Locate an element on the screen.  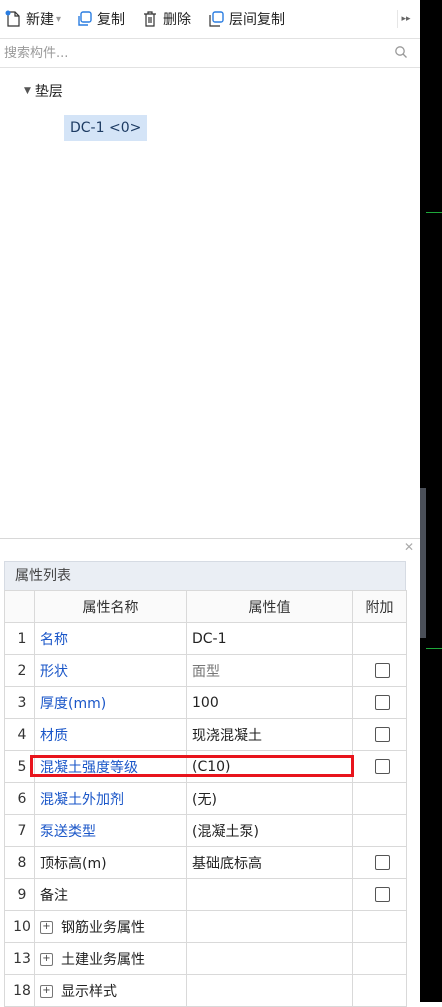
table-row: 9 备注 is located at coordinates (205, 894).